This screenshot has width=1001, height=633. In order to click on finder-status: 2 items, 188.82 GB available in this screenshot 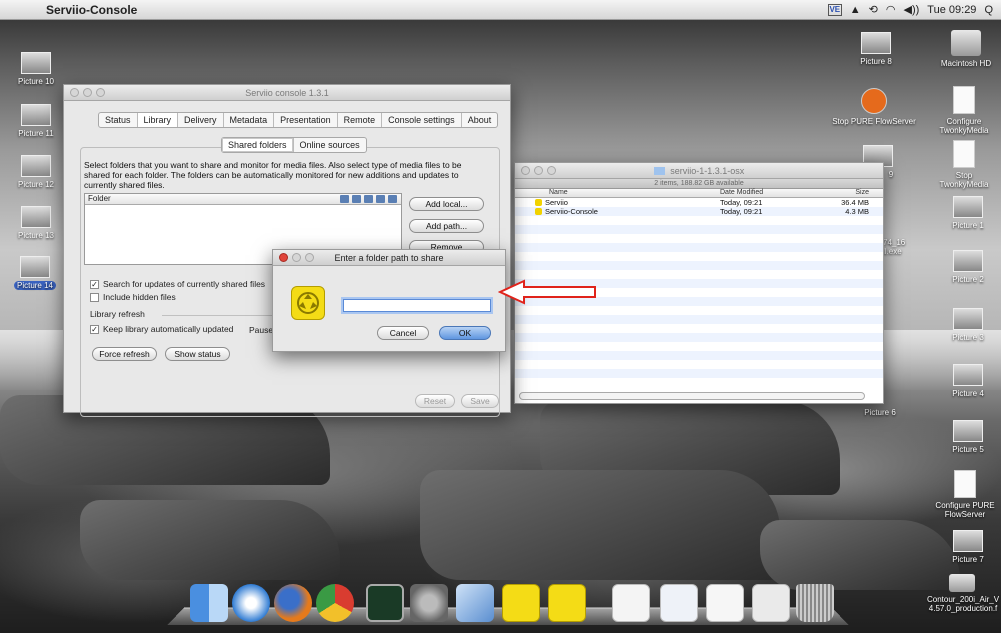, I will do `click(699, 184)`.